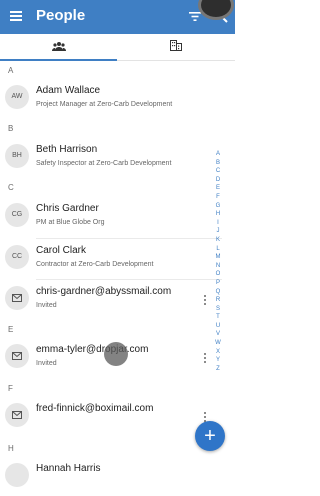 The image size is (320, 496). What do you see at coordinates (104, 291) in the screenshot?
I see `contact-email: chris-gardner@abyssmail.com` at bounding box center [104, 291].